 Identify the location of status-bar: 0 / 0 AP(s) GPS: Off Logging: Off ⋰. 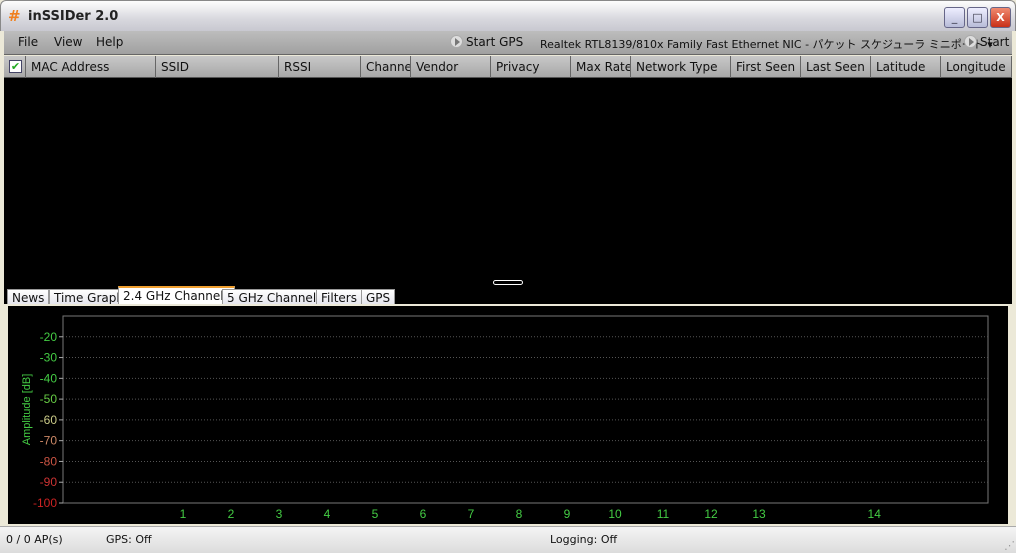
(508, 539).